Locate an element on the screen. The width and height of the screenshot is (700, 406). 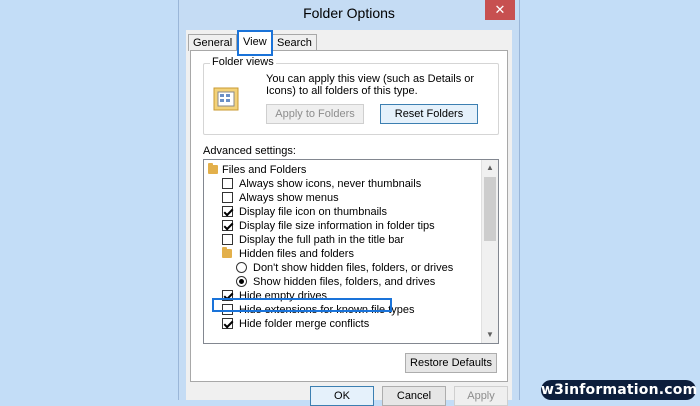
folder-views-icon is located at coordinates (226, 99).